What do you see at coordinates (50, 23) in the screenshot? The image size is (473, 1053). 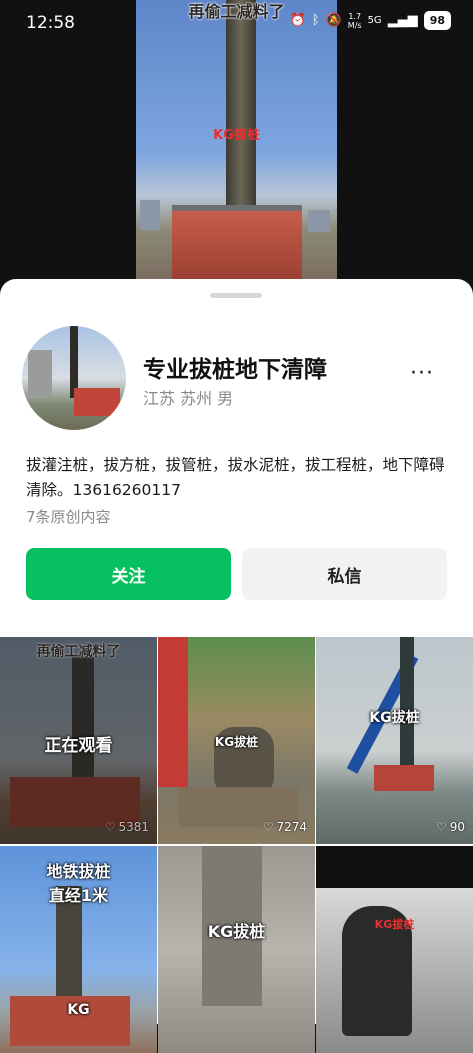 I see `status-time: 12:58` at bounding box center [50, 23].